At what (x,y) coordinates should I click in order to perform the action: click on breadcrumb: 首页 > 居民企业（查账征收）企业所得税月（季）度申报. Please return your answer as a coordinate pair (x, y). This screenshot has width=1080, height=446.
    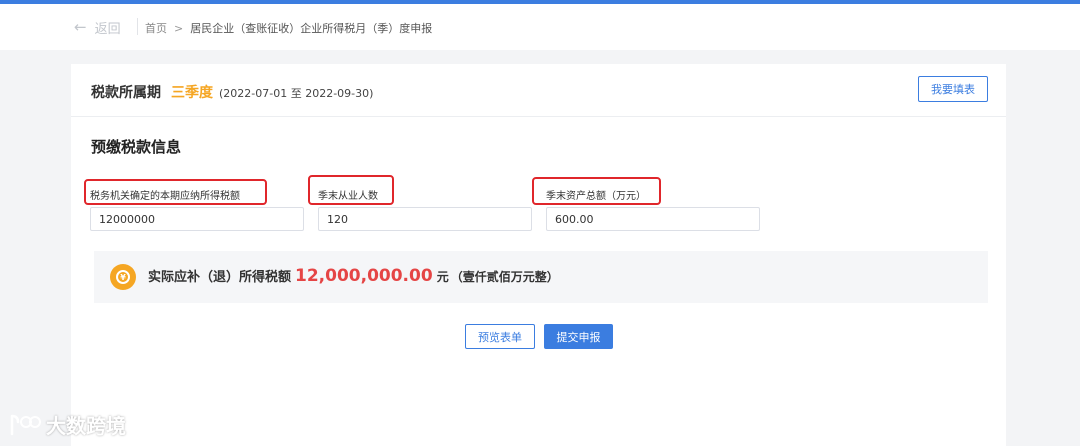
    Looking at the image, I should click on (288, 28).